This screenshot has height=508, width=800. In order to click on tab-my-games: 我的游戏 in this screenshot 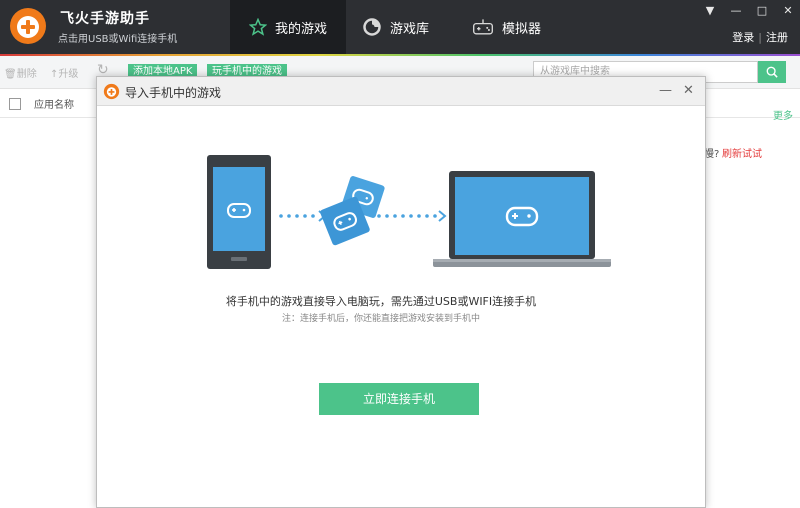, I will do `click(288, 27)`.